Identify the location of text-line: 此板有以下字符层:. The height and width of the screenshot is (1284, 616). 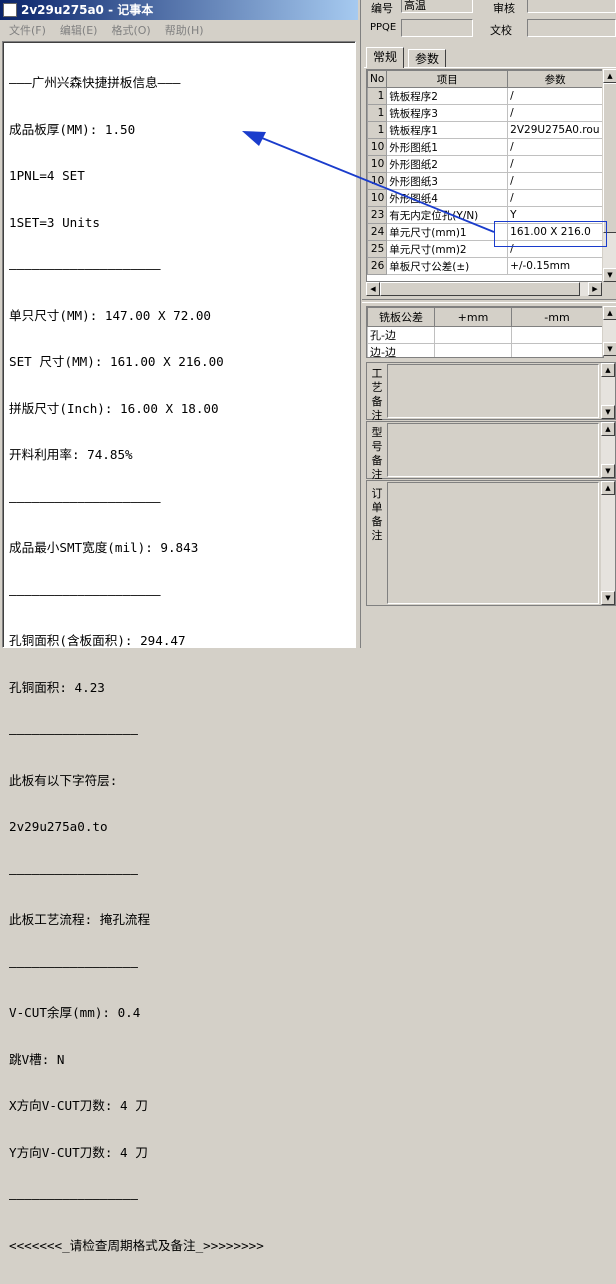
(63, 780).